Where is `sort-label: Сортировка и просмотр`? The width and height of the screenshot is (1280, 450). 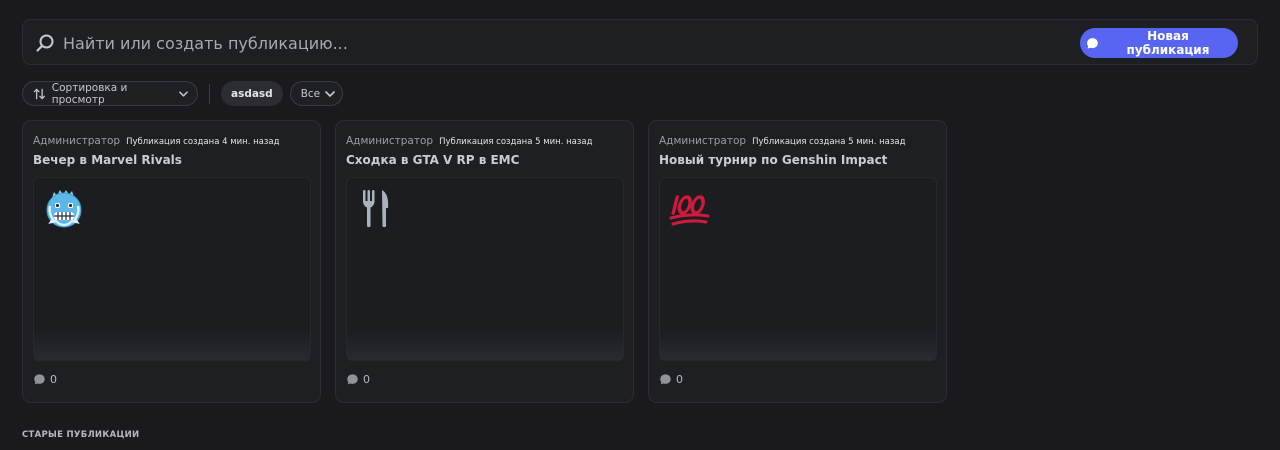 sort-label: Сортировка и просмотр is located at coordinates (89, 93).